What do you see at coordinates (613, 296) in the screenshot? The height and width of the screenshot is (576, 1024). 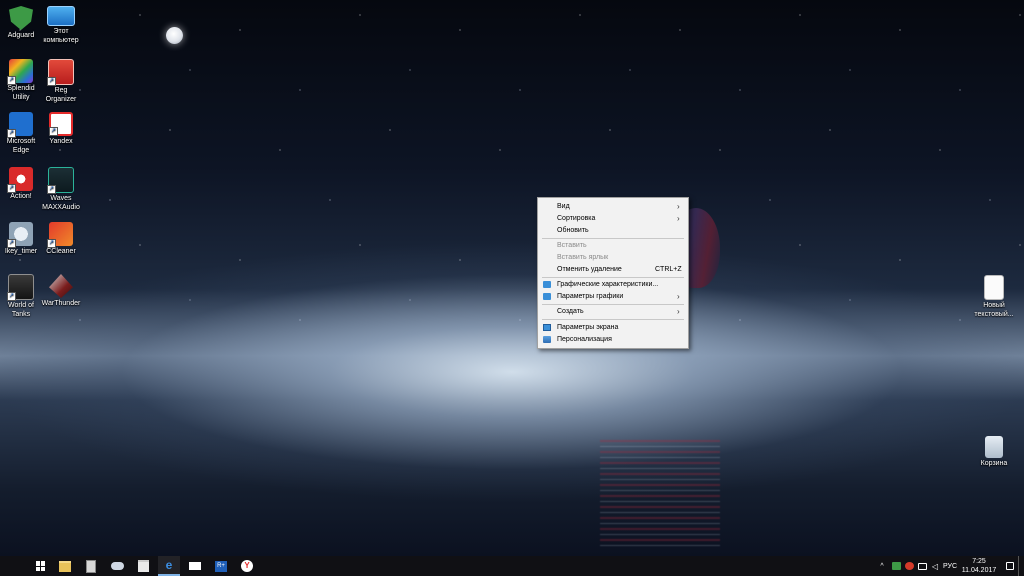 I see `menu-item-graphics-options: Параметры графики ›` at bounding box center [613, 296].